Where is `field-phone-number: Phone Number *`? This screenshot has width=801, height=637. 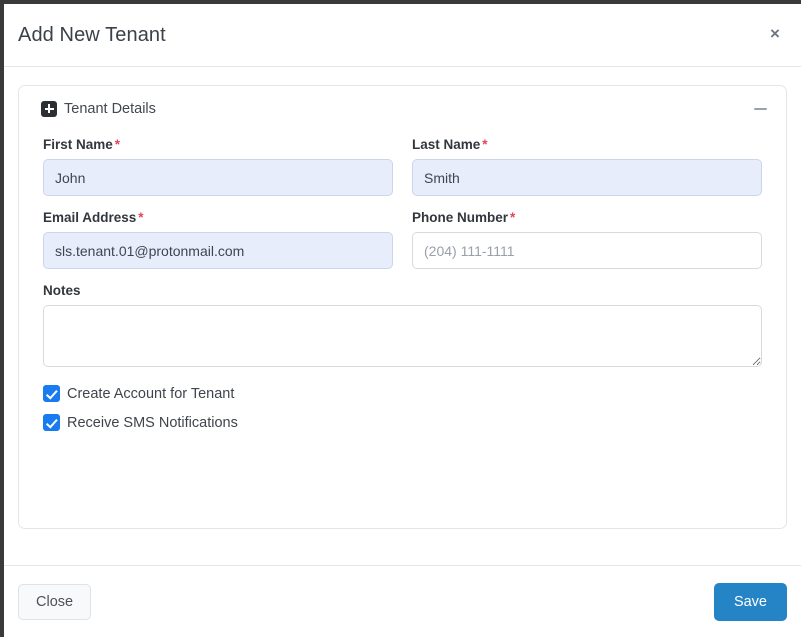
field-phone-number: Phone Number * is located at coordinates (587, 239).